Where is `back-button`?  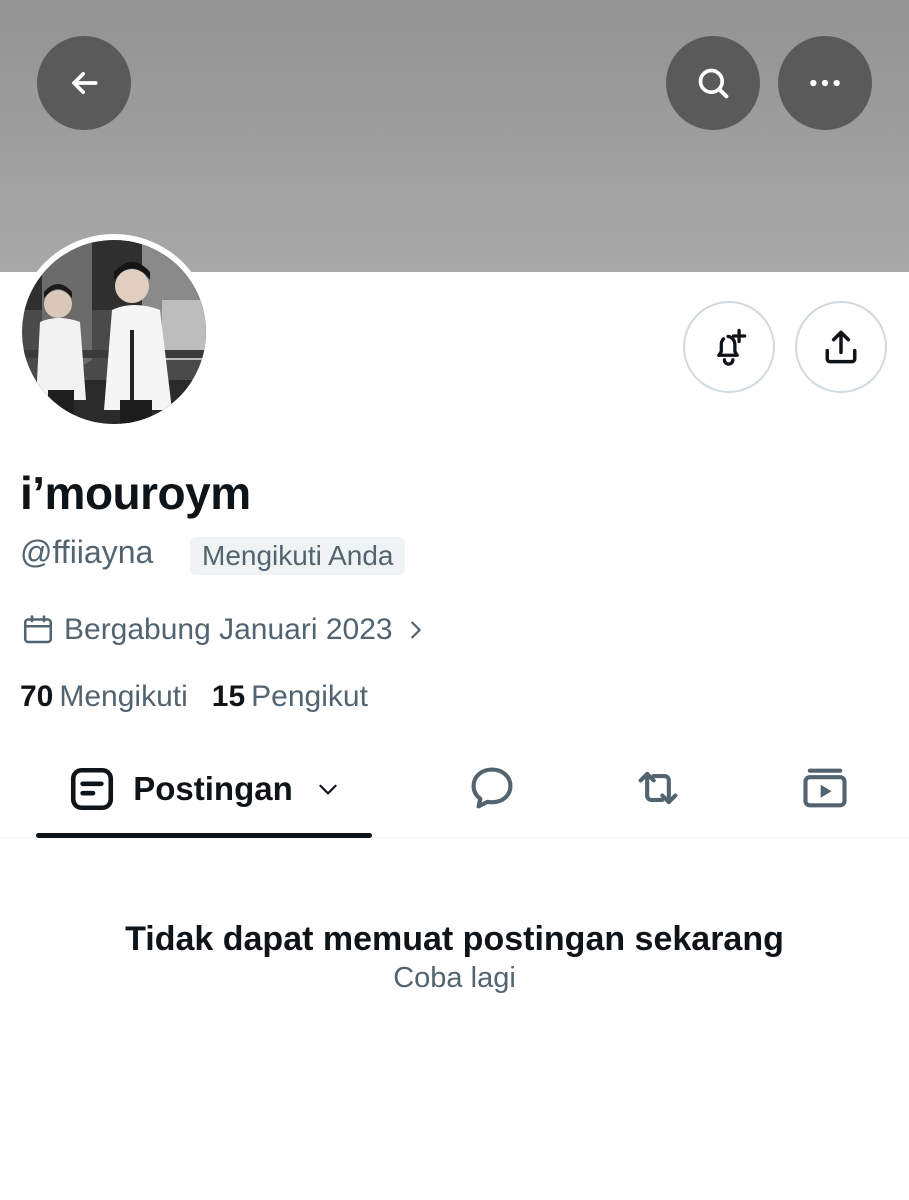
back-button is located at coordinates (84, 83).